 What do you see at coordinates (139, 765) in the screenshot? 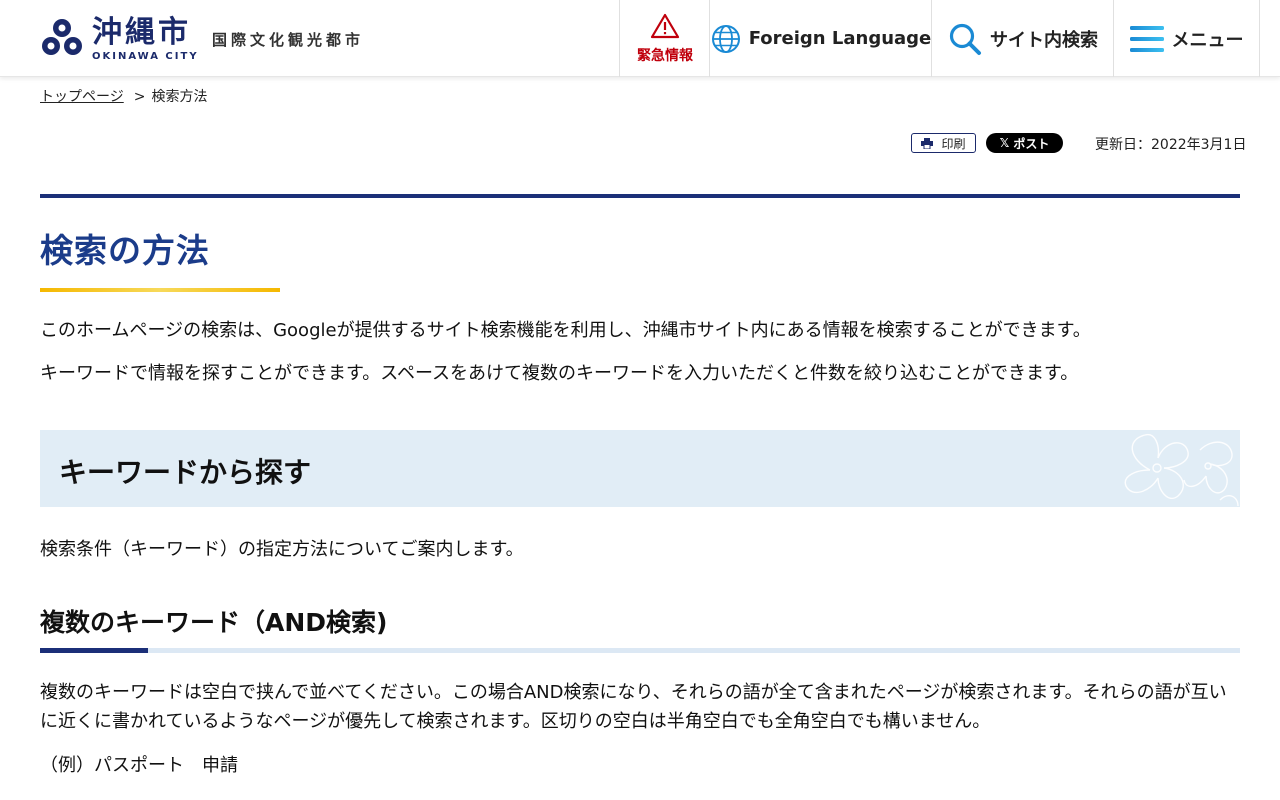
I see `and-search-example: （例）パスポート 申請` at bounding box center [139, 765].